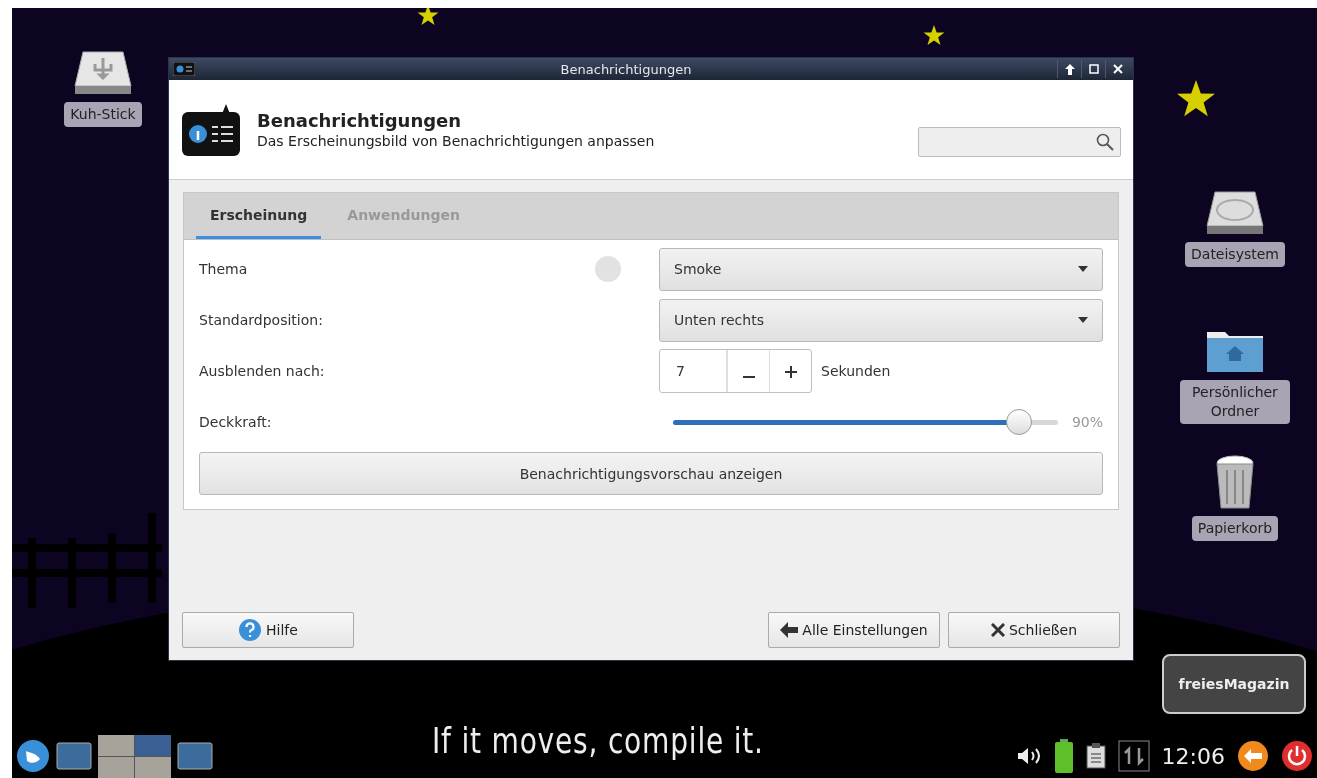 This screenshot has height=778, width=1317. What do you see at coordinates (33, 756) in the screenshot?
I see `start-menu-icon` at bounding box center [33, 756].